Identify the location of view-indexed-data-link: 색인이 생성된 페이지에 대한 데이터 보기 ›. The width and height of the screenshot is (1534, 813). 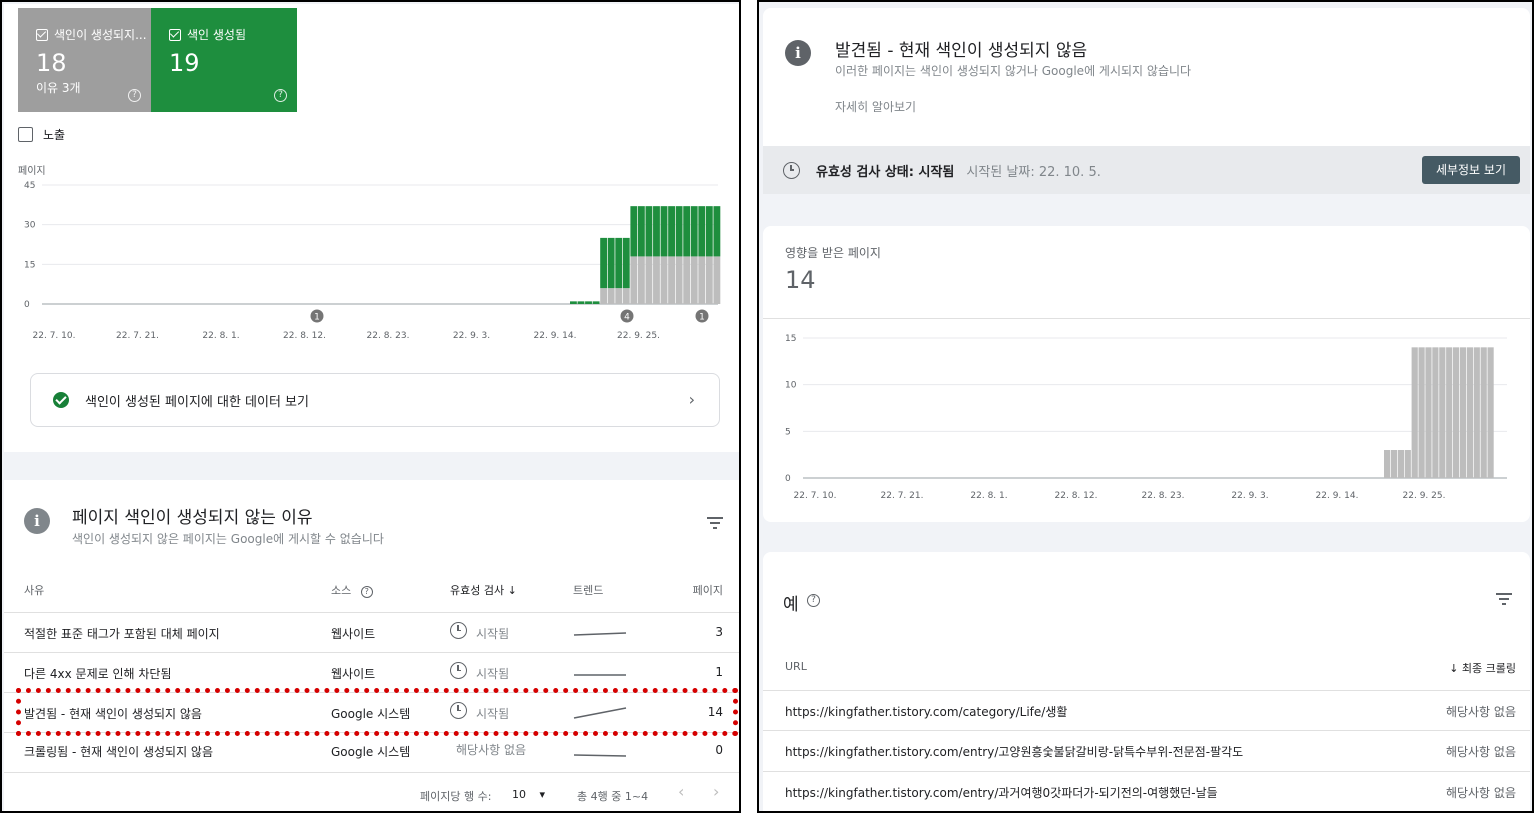
(375, 400).